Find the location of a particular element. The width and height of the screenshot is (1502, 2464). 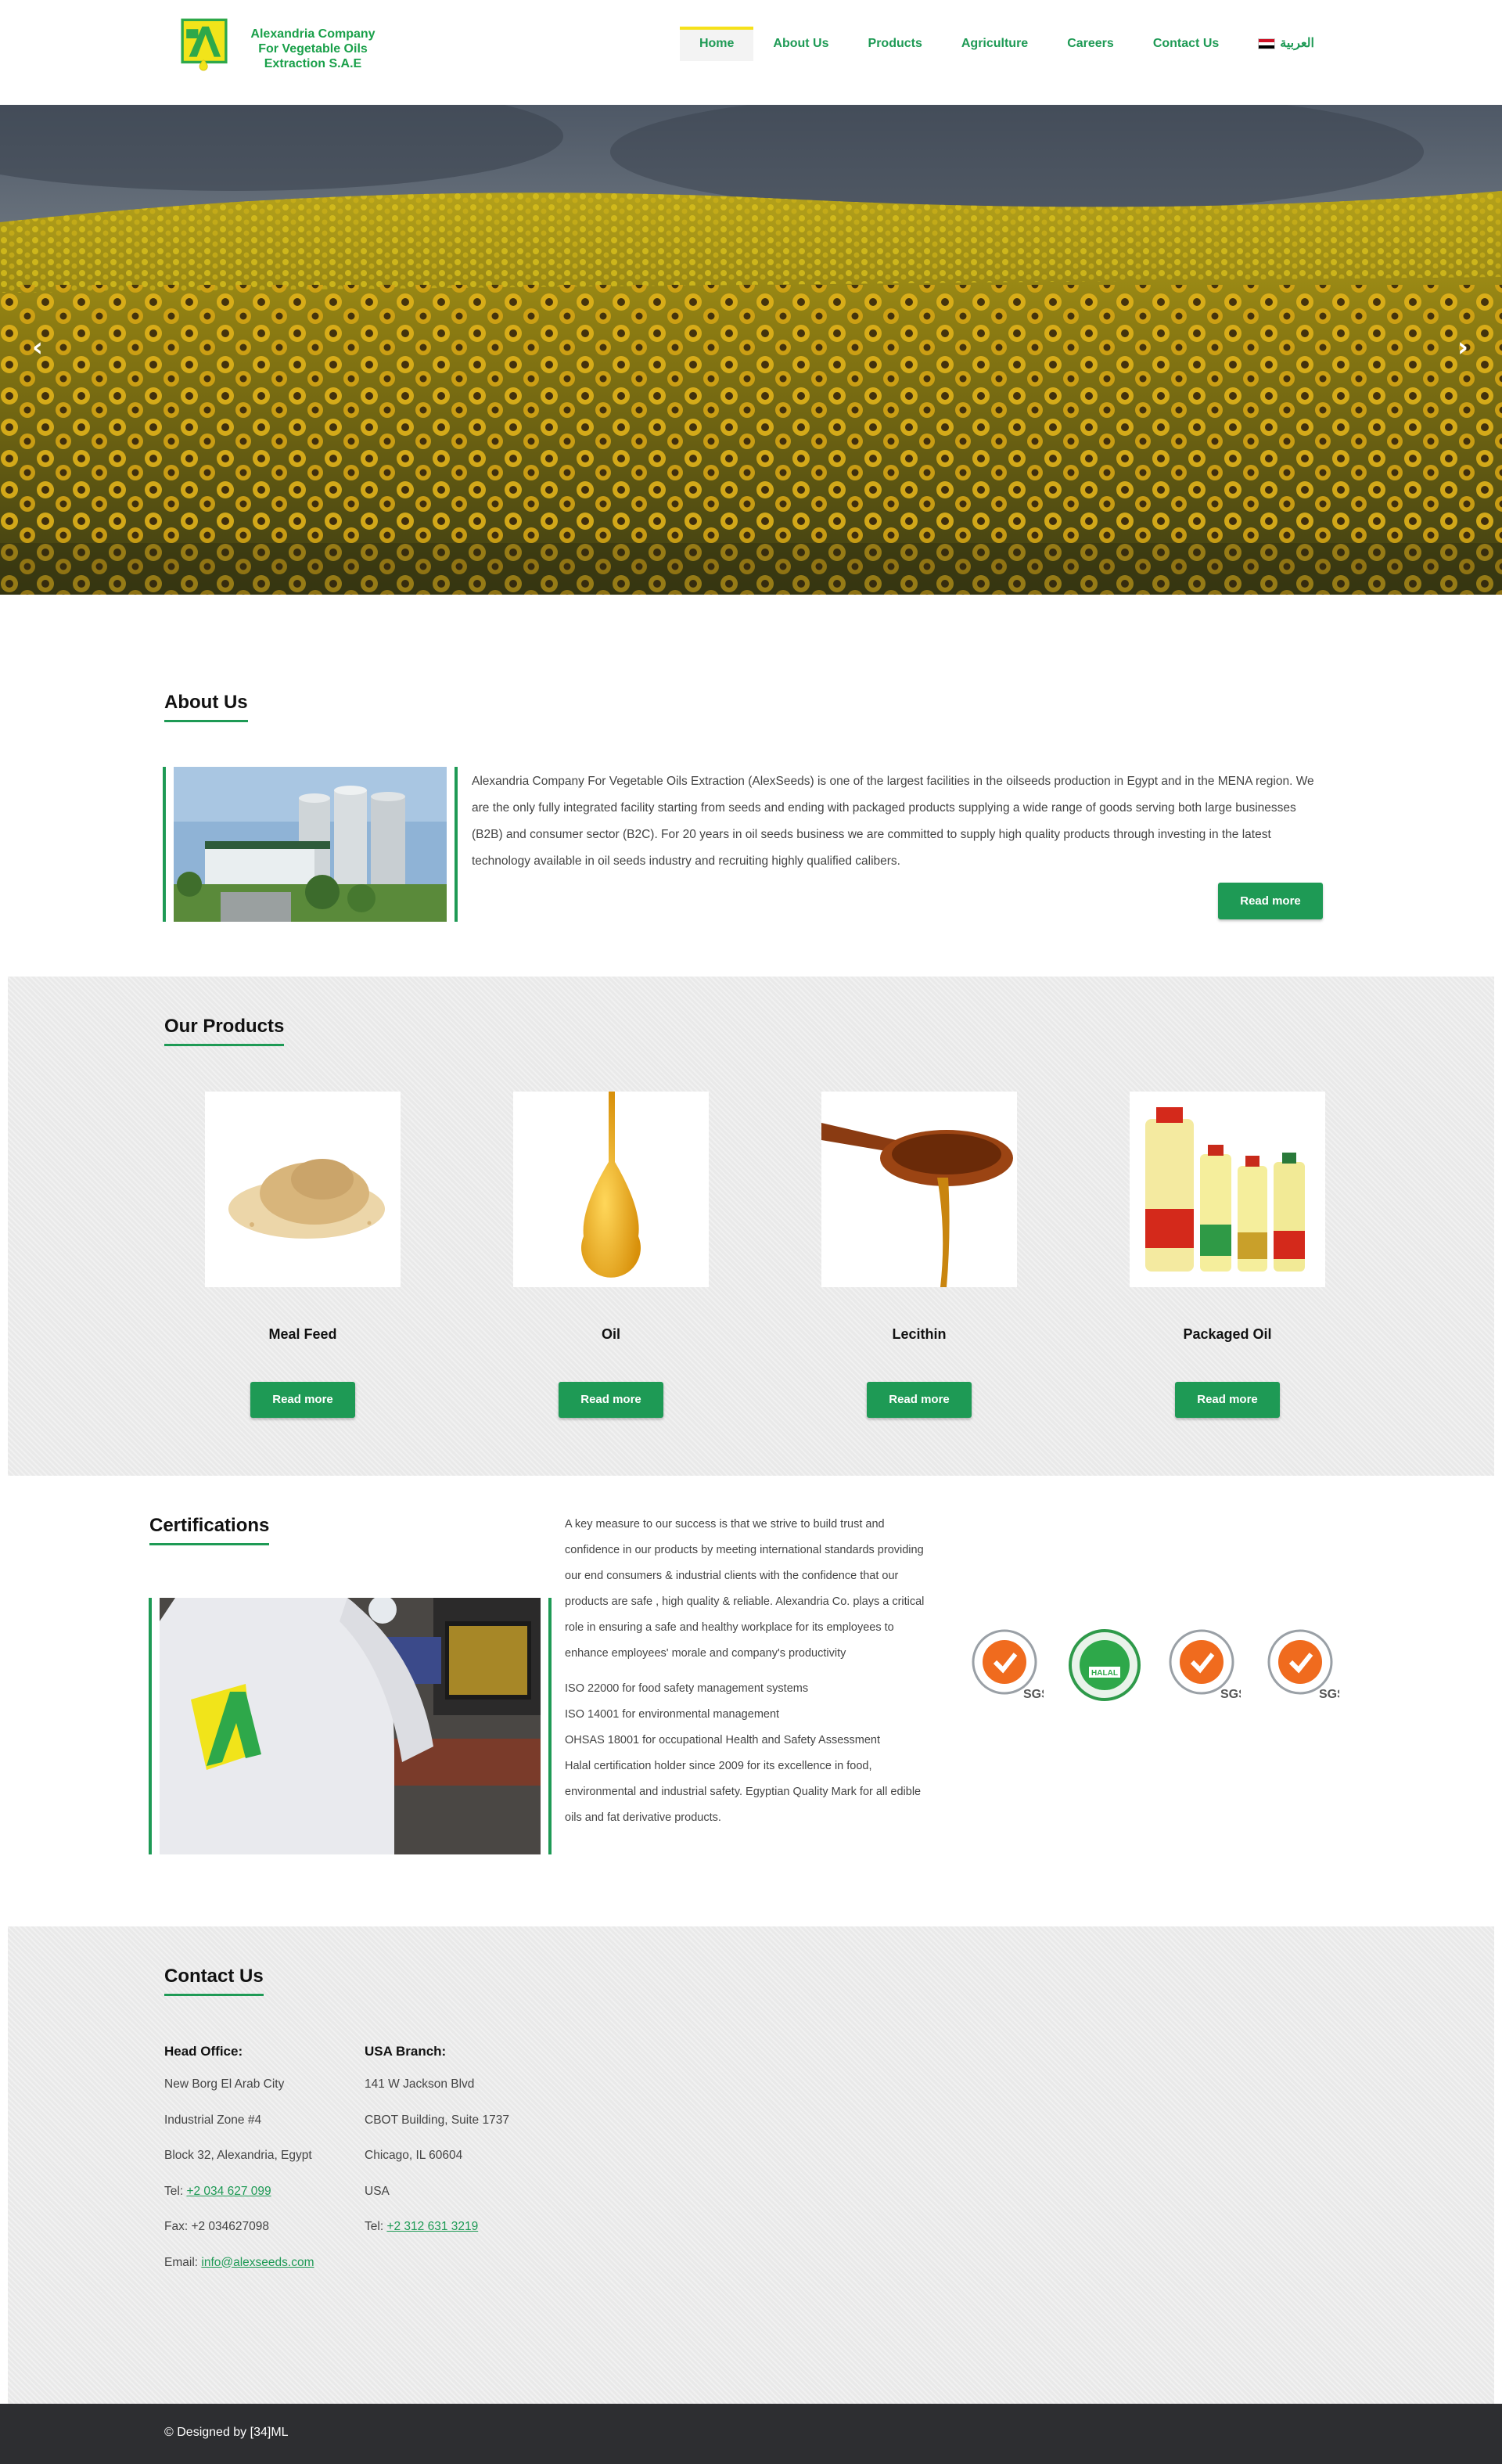

meal-feed-image is located at coordinates (303, 1189).